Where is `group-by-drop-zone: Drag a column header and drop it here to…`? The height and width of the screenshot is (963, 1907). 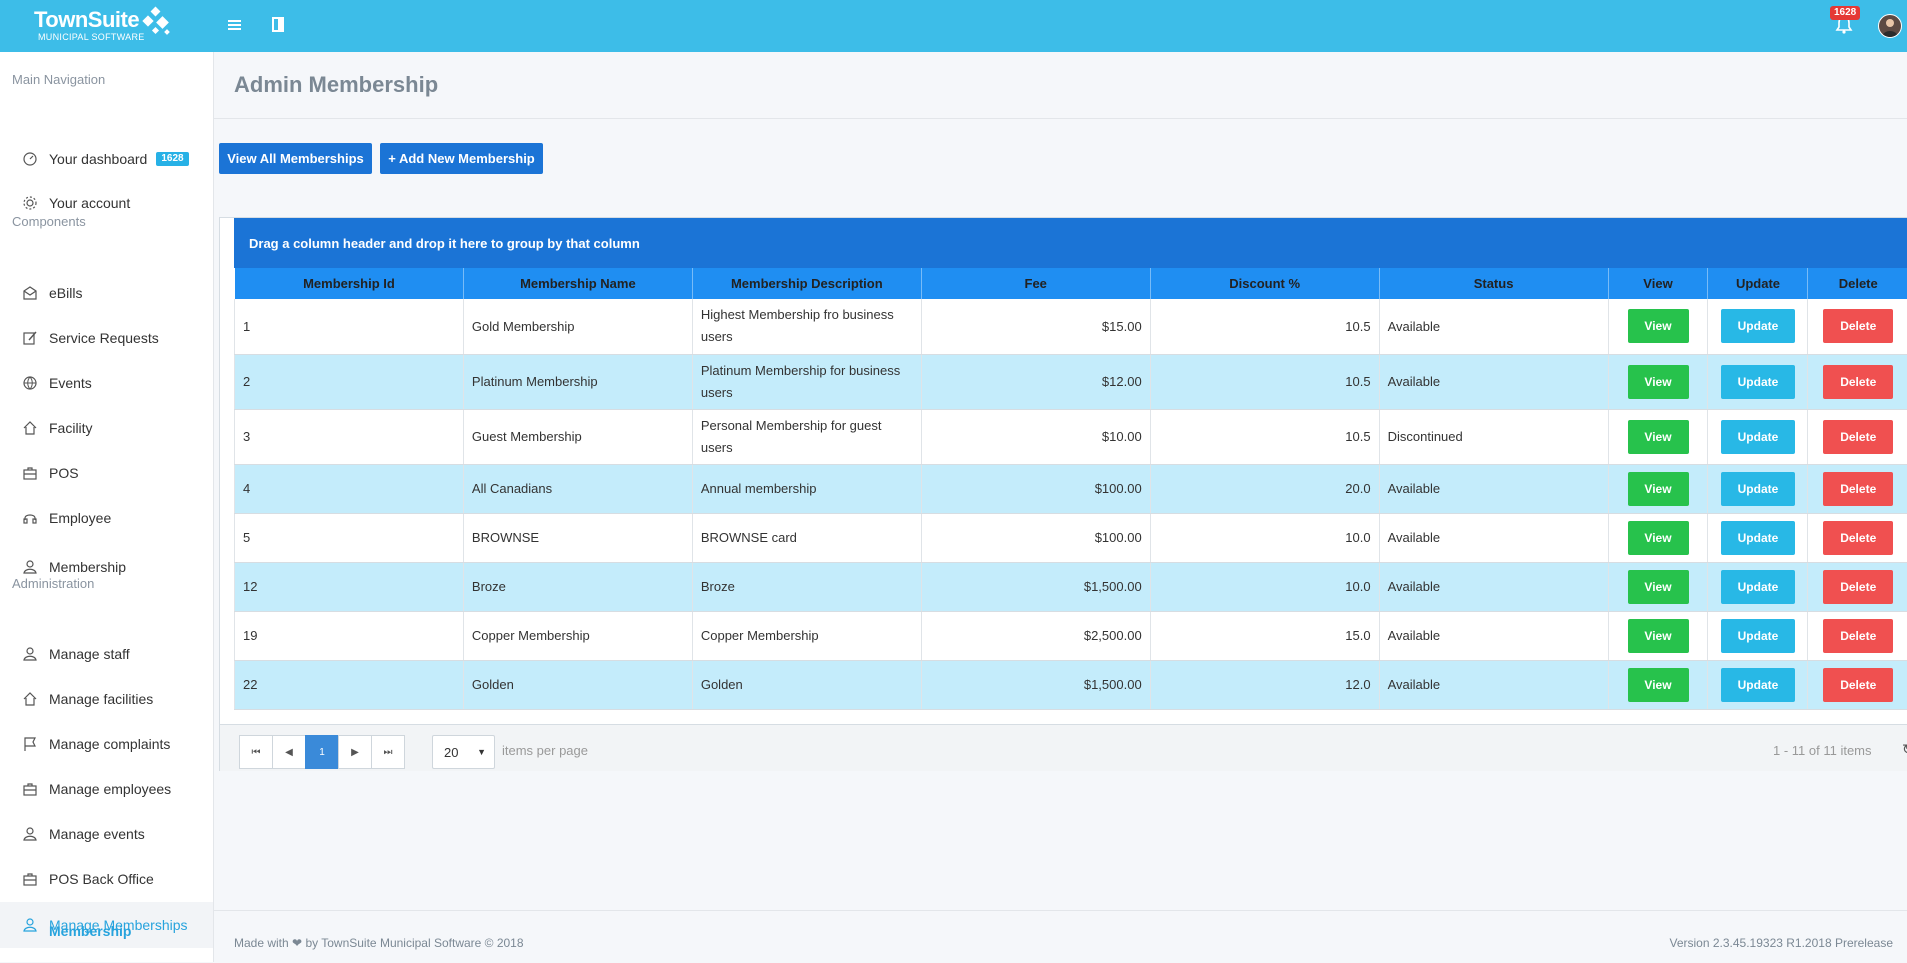
group-by-drop-zone: Drag a column header and drop it here to… is located at coordinates (1070, 243).